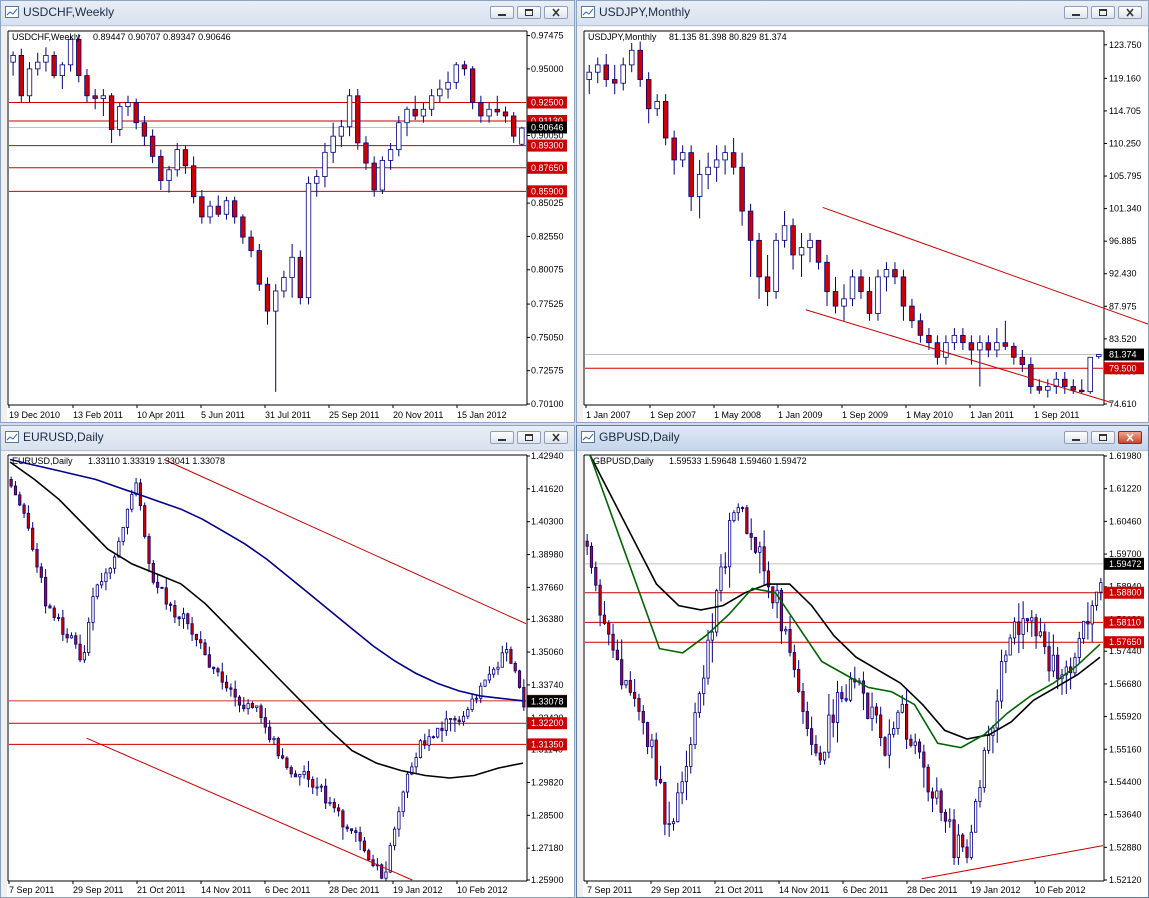  Describe the element at coordinates (547, 36) in the screenshot. I see `y-tick-label: 0.97475` at that location.